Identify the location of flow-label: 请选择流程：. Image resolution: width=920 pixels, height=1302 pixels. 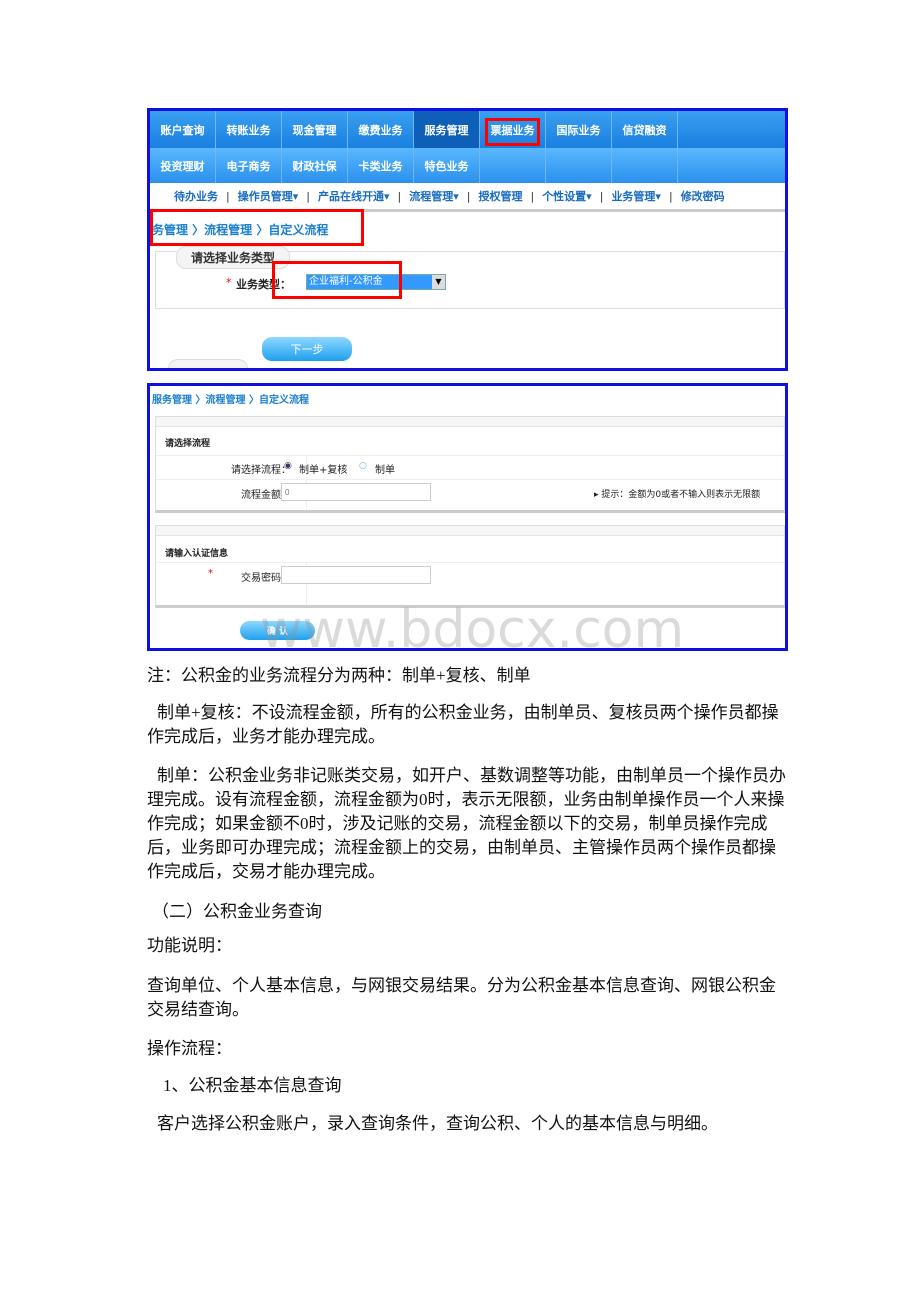
(261, 470).